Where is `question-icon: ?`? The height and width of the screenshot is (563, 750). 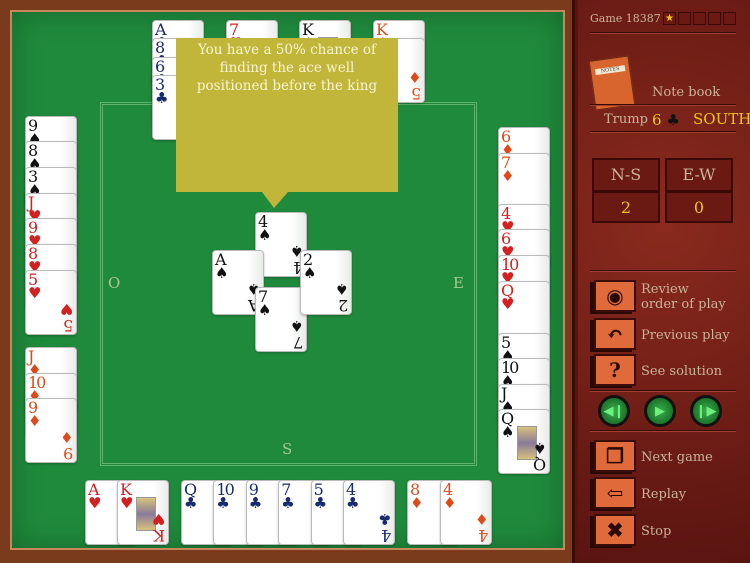
question-icon: ? is located at coordinates (615, 370).